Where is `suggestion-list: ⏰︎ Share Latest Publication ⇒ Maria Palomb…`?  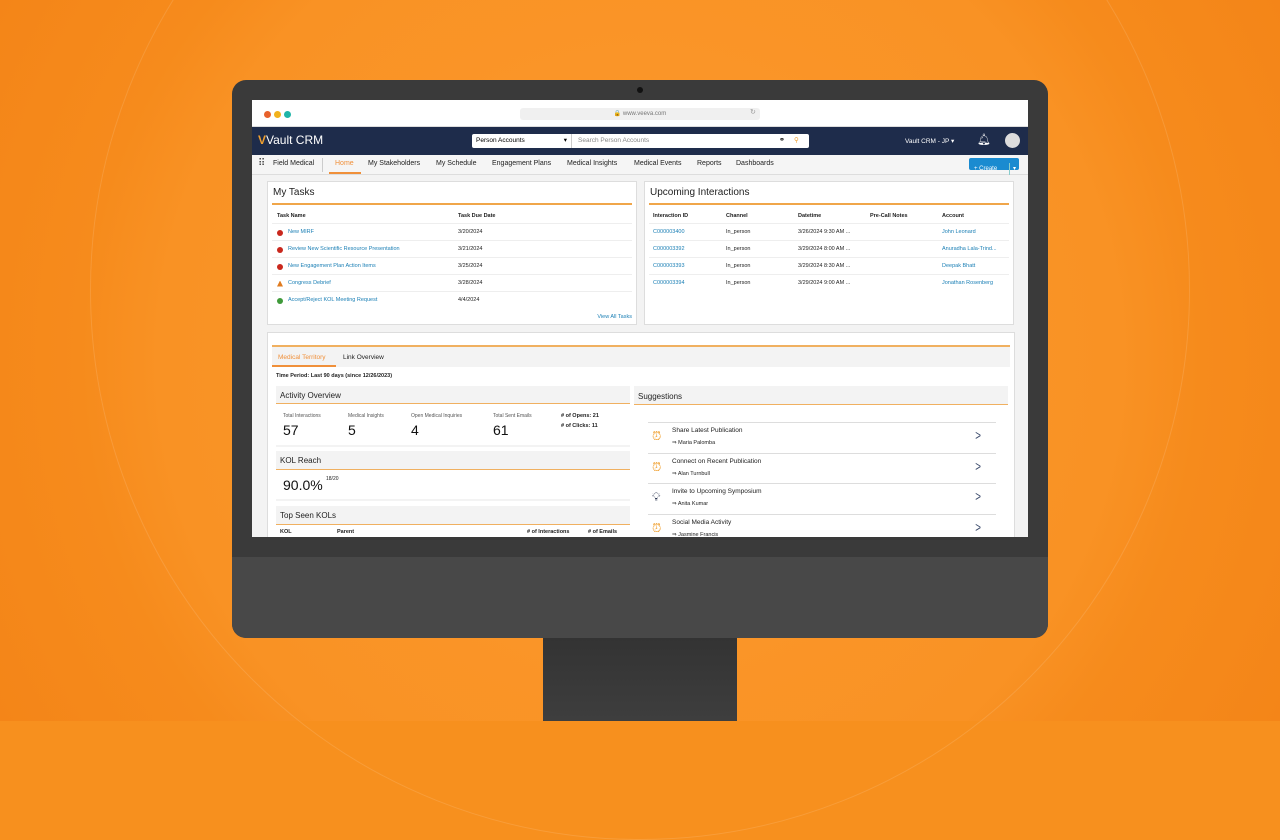
suggestion-list: ⏰︎ Share Latest Publication ⇒ Maria Palomb… is located at coordinates (821, 470).